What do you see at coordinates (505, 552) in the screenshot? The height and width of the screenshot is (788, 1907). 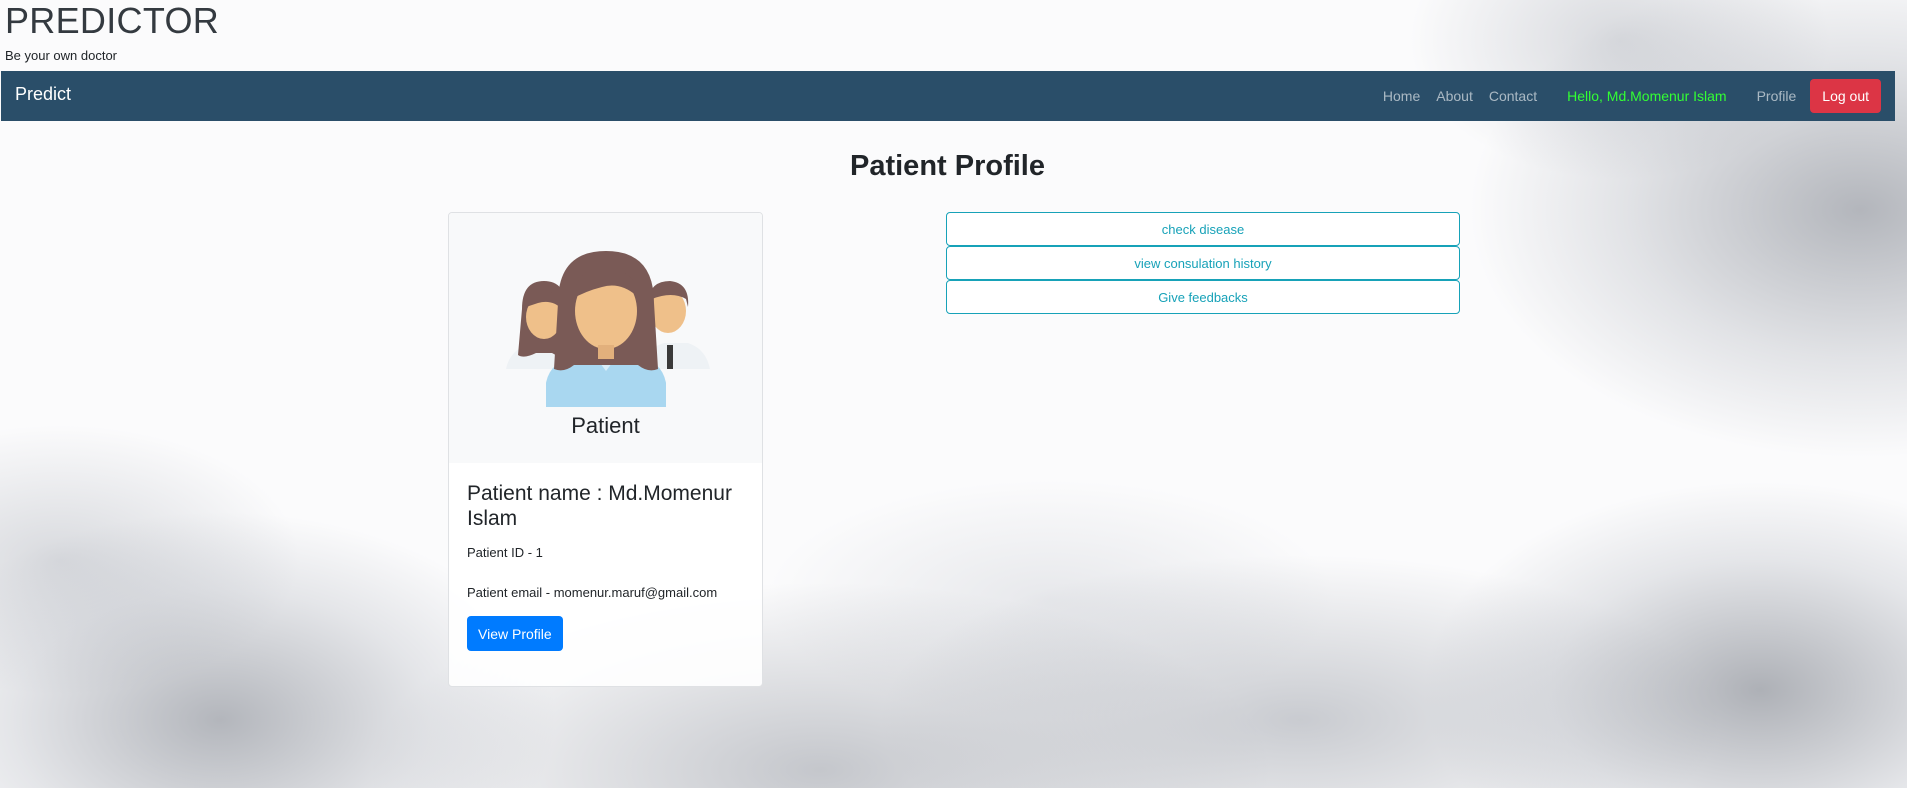 I see `patient-id: Patient ID - 1` at bounding box center [505, 552].